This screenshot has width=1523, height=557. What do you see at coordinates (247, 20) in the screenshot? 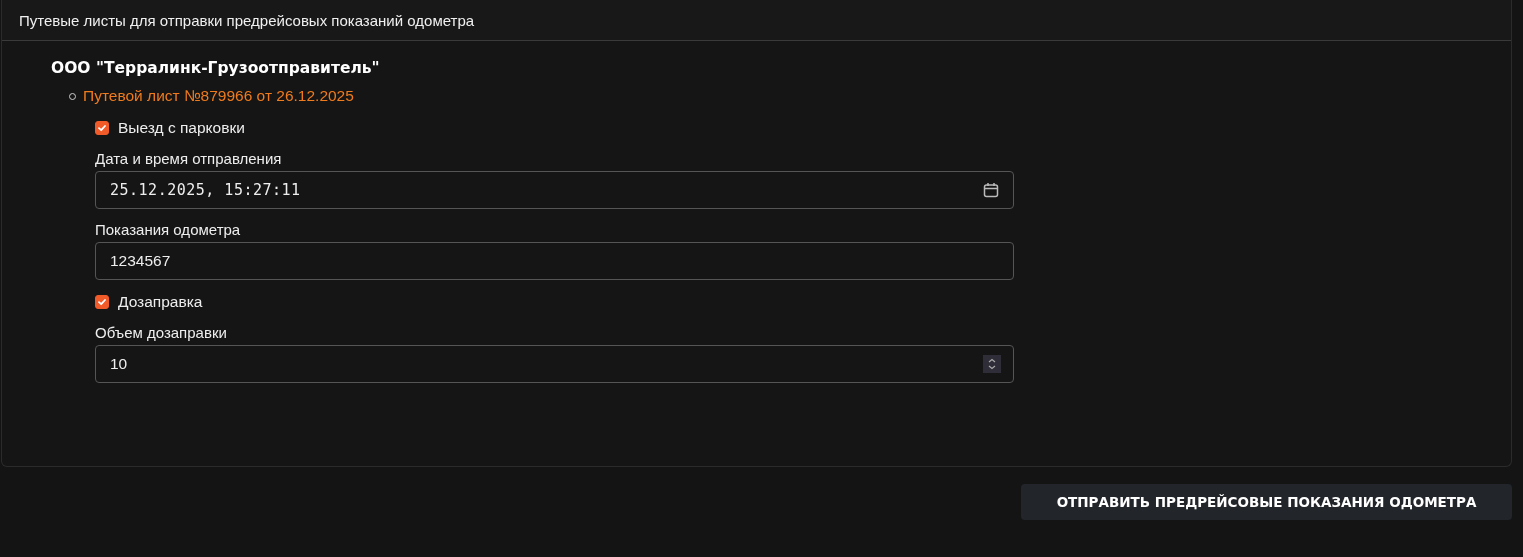
I see `panel-title: Путевые листы для отправки предрейсовых показаний одометра` at bounding box center [247, 20].